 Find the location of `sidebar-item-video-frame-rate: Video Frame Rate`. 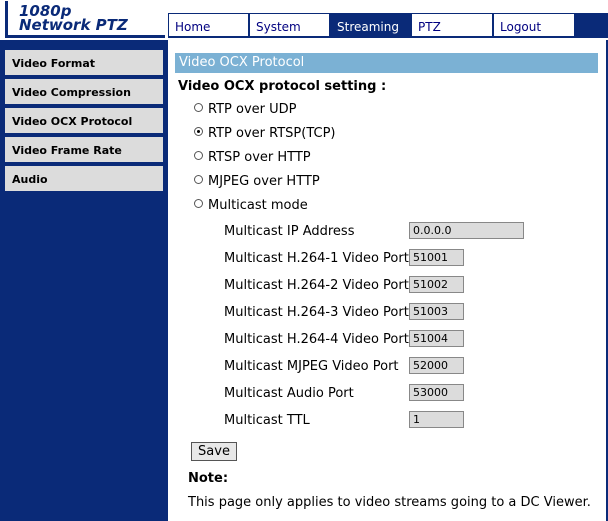

sidebar-item-video-frame-rate: Video Frame Rate is located at coordinates (84, 149).